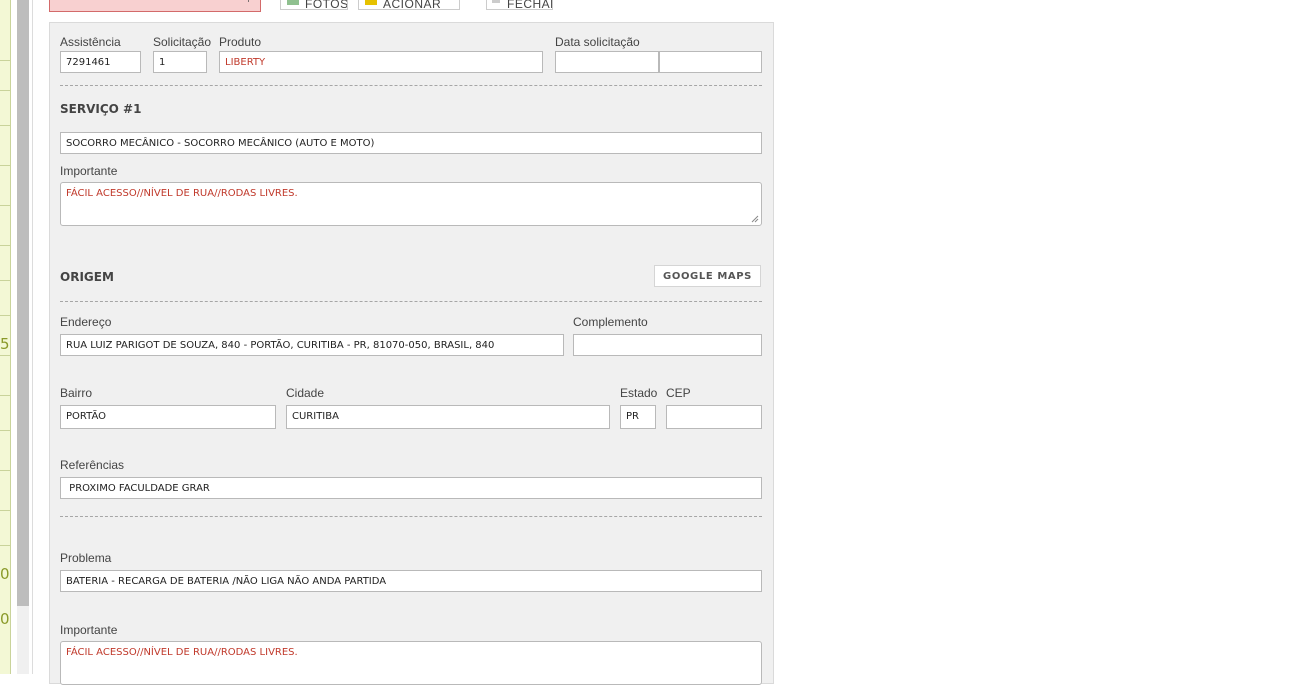 Image resolution: width=1314 pixels, height=685 pixels. I want to click on referencias-label: Referências, so click(92, 465).